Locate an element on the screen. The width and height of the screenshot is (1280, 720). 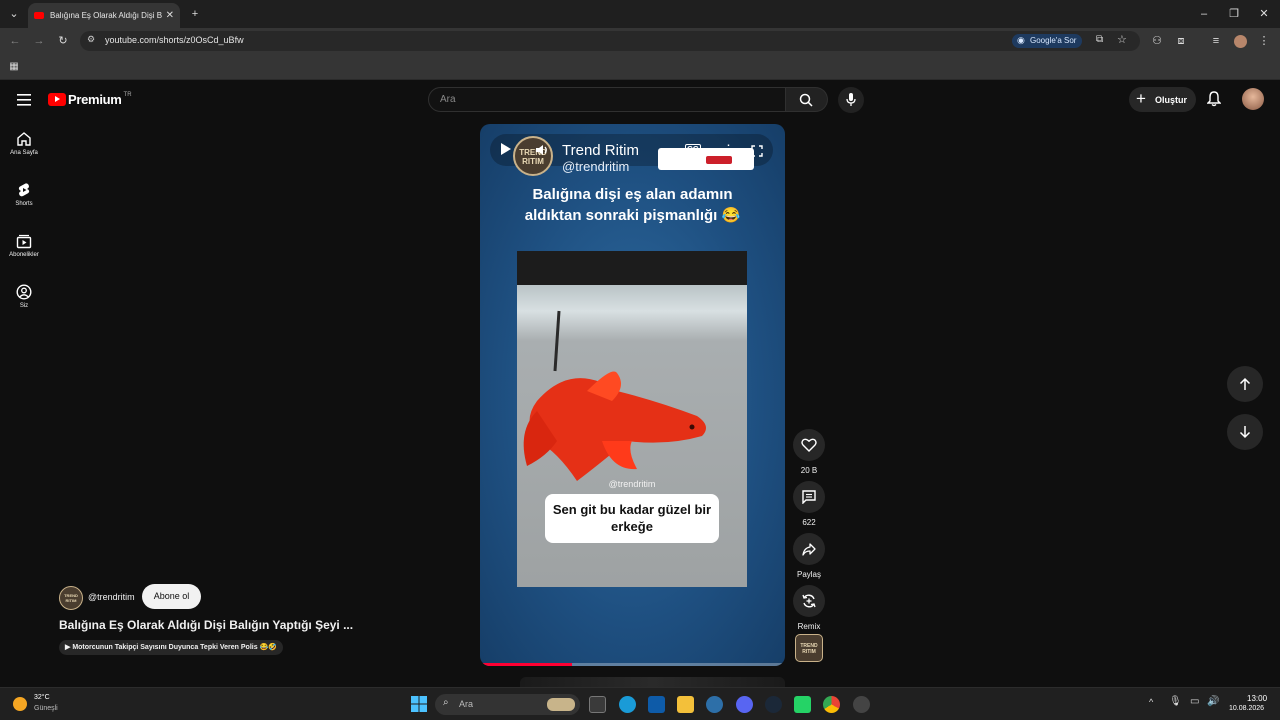
browser-tab: Balığına Eş Olarak Aldığı Dişi Ba ✕ is located at coordinates (104, 15).